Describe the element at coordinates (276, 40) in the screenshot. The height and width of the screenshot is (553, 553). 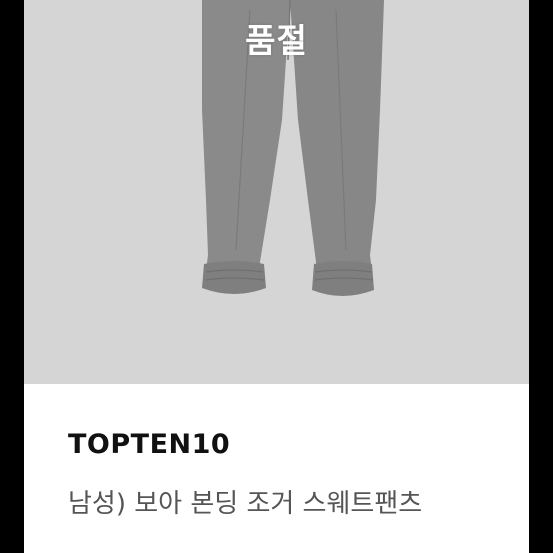
I see `sold-out-label: 품절` at that location.